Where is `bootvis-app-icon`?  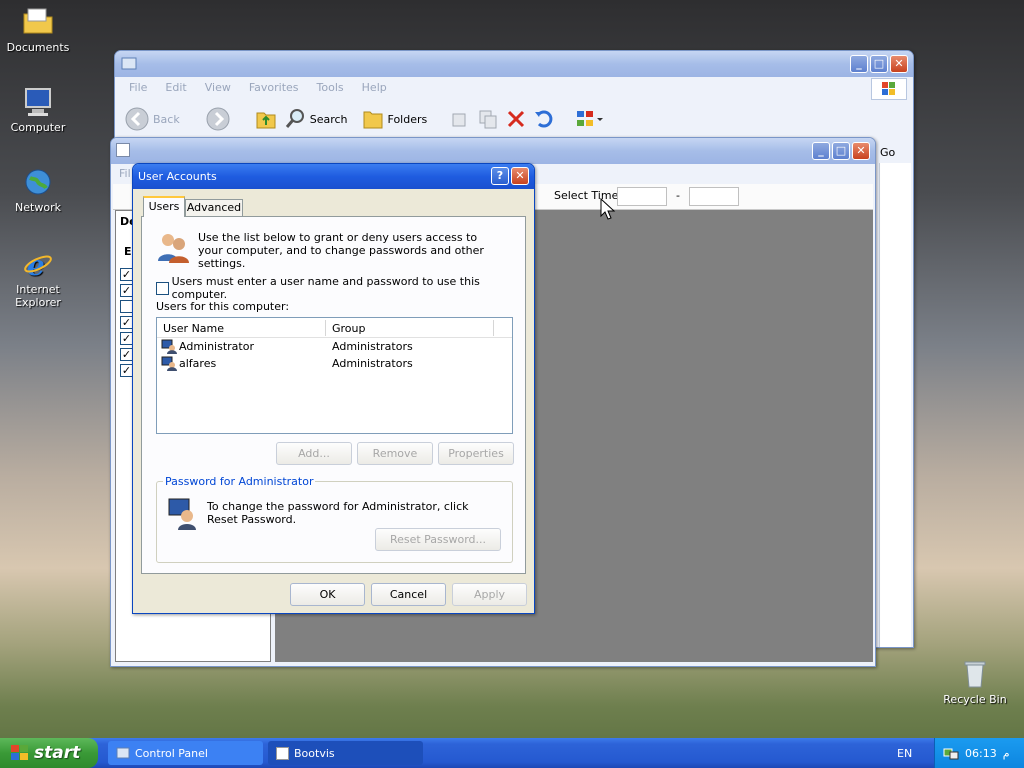 bootvis-app-icon is located at coordinates (123, 150).